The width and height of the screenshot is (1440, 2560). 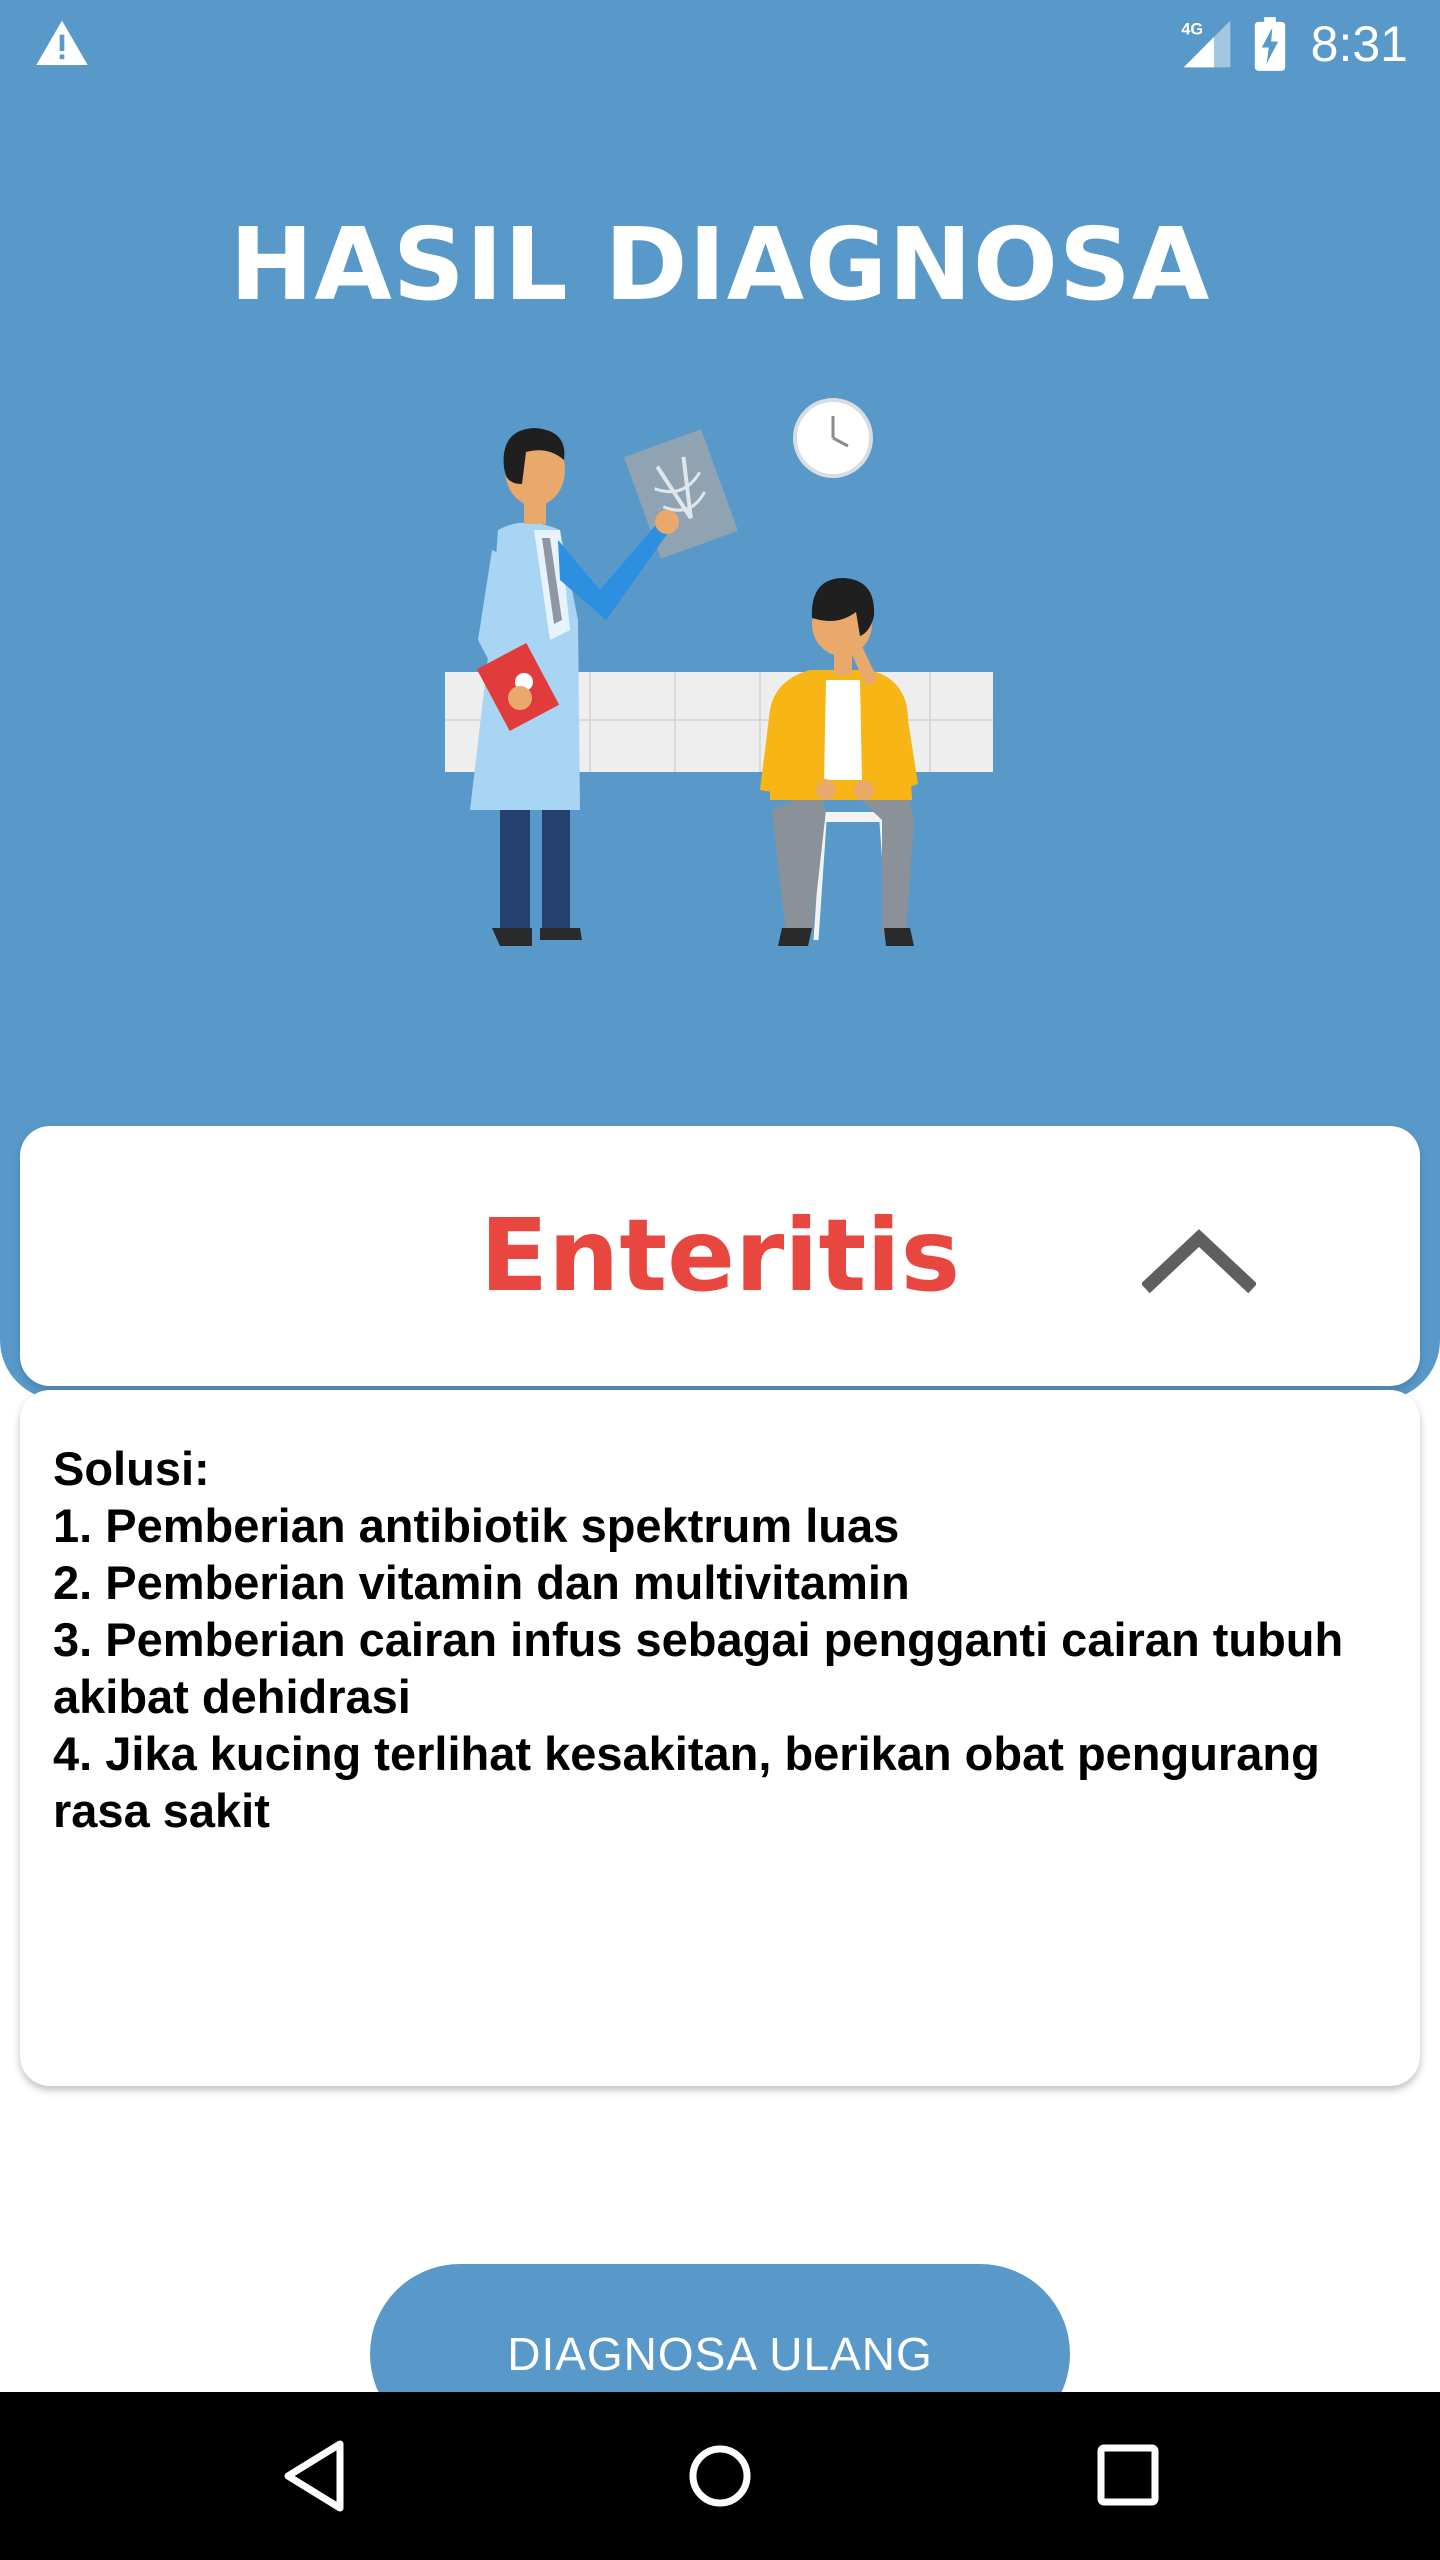 What do you see at coordinates (131, 1468) in the screenshot?
I see `solution-heading: Solusi:` at bounding box center [131, 1468].